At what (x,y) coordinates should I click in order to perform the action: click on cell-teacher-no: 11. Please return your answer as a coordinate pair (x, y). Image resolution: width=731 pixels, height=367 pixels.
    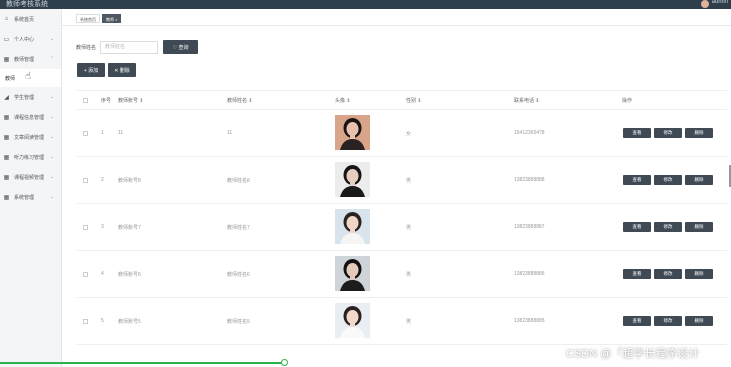
    Looking at the image, I should click on (121, 133).